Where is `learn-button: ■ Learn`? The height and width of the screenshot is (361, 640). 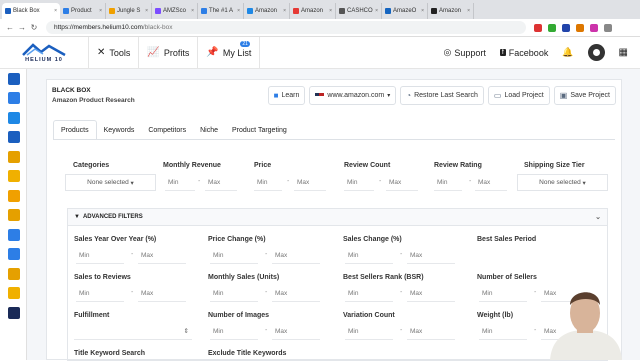 learn-button: ■ Learn is located at coordinates (286, 95).